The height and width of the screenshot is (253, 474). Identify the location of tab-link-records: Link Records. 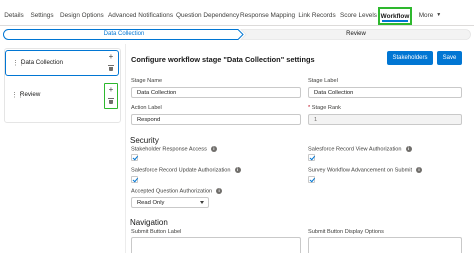
(317, 15).